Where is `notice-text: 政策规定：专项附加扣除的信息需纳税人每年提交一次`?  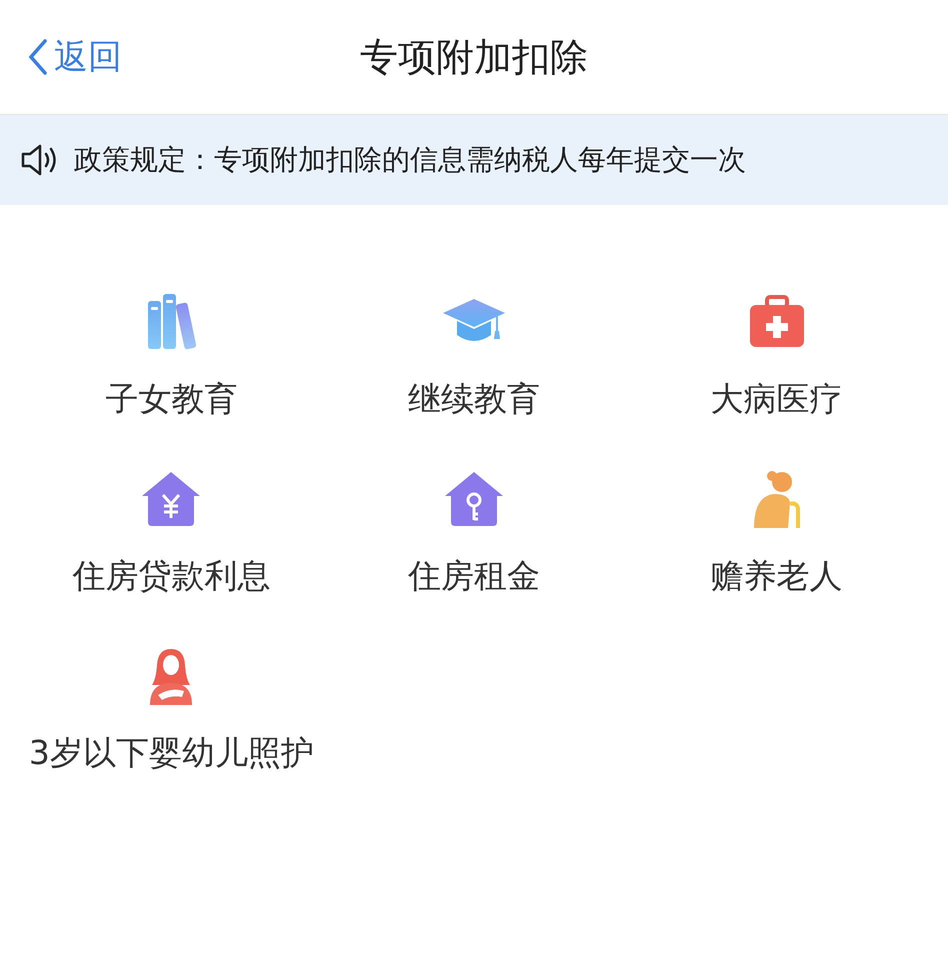
notice-text: 政策规定：专项附加扣除的信息需纳税人每年提交一次 is located at coordinates (410, 160).